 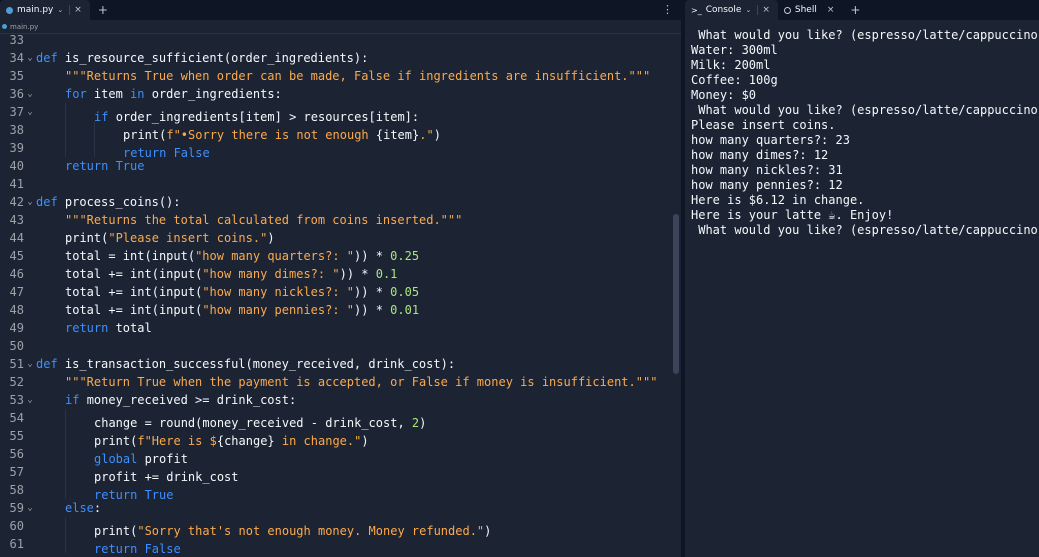 What do you see at coordinates (141, 274) in the screenshot?
I see `code-token: int` at bounding box center [141, 274].